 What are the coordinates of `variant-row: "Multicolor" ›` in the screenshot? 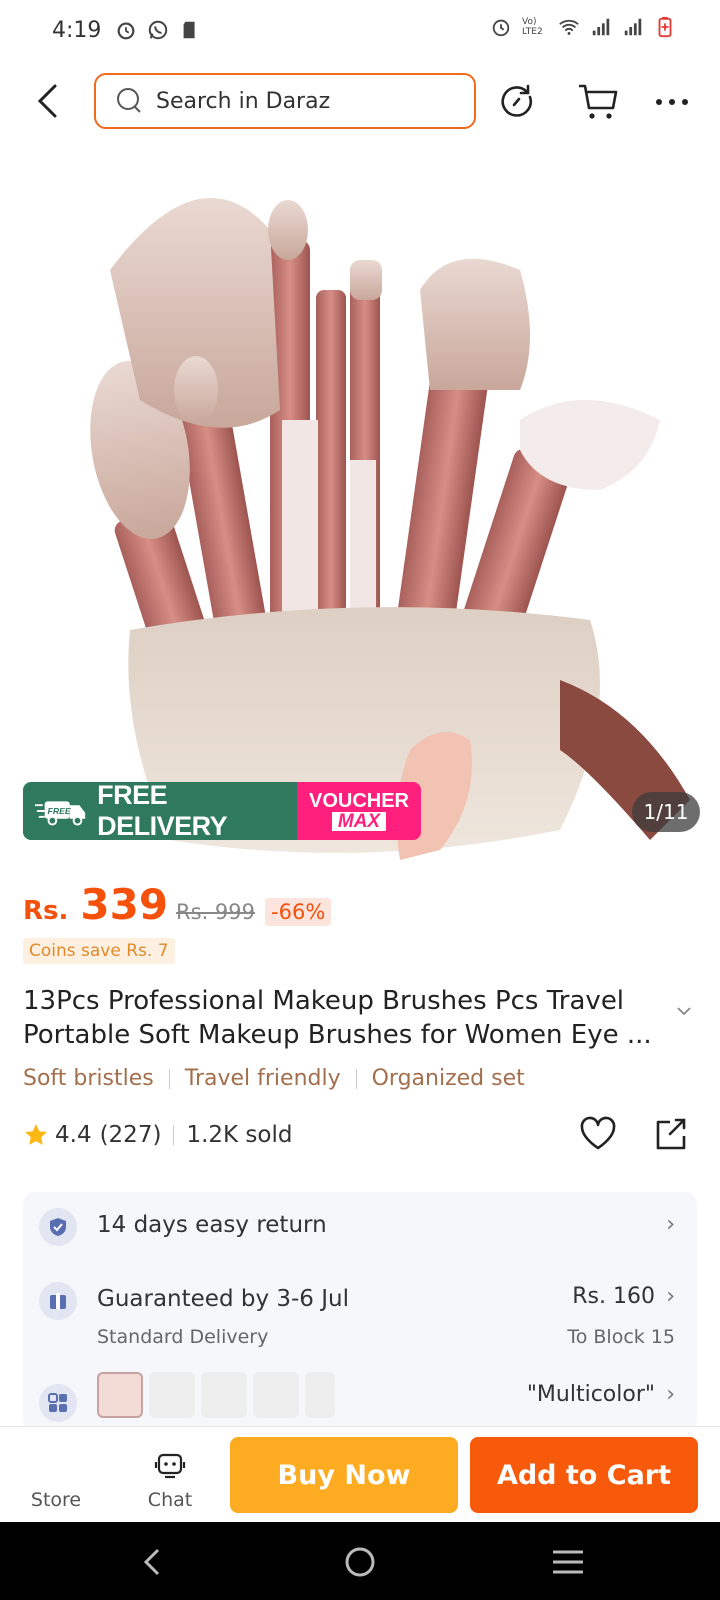 It's located at (360, 1396).